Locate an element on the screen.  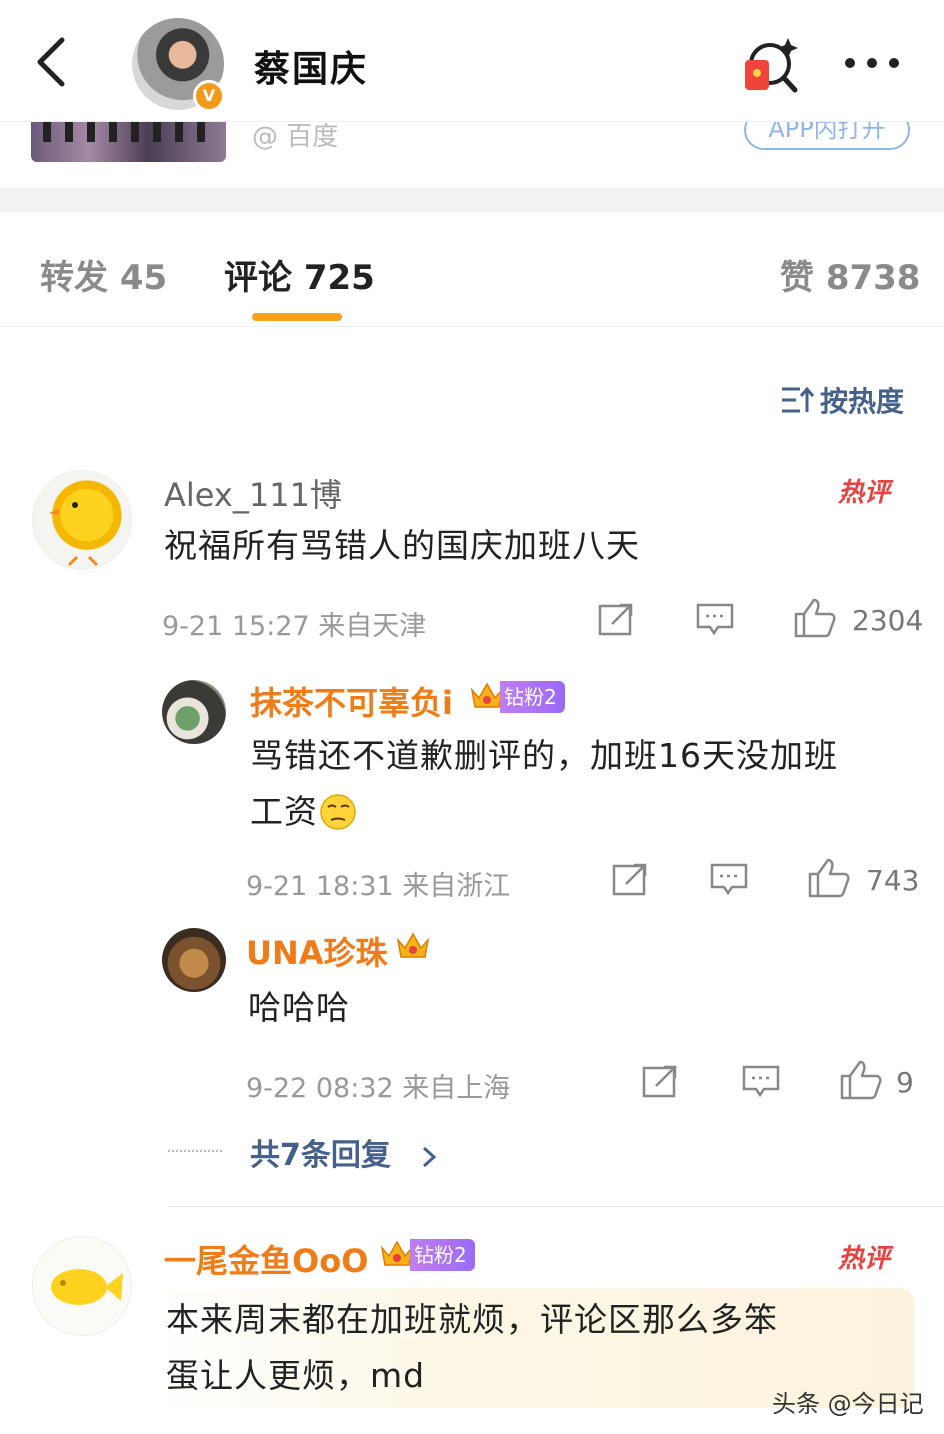
red-packet-search-icon is located at coordinates (771, 65).